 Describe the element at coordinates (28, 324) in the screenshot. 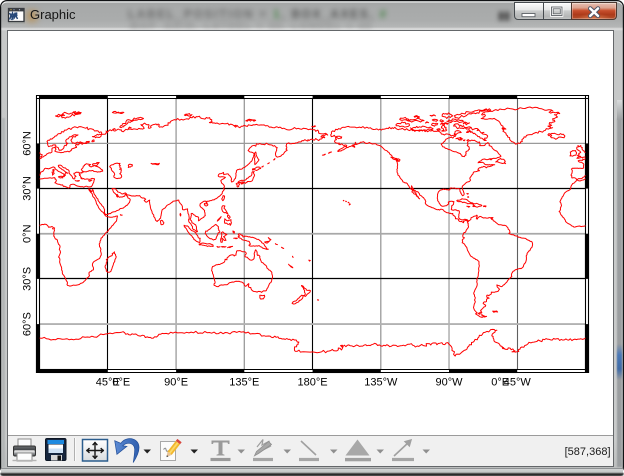

I see `svg-text: 60°S` at that location.